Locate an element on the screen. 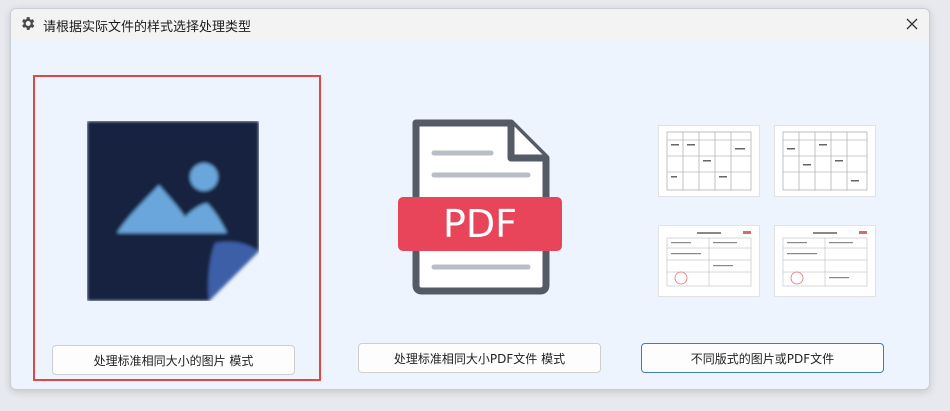 The image size is (950, 411). pdf-mode-label: 处理标准相同大小PDF文件 模式 is located at coordinates (479, 358).